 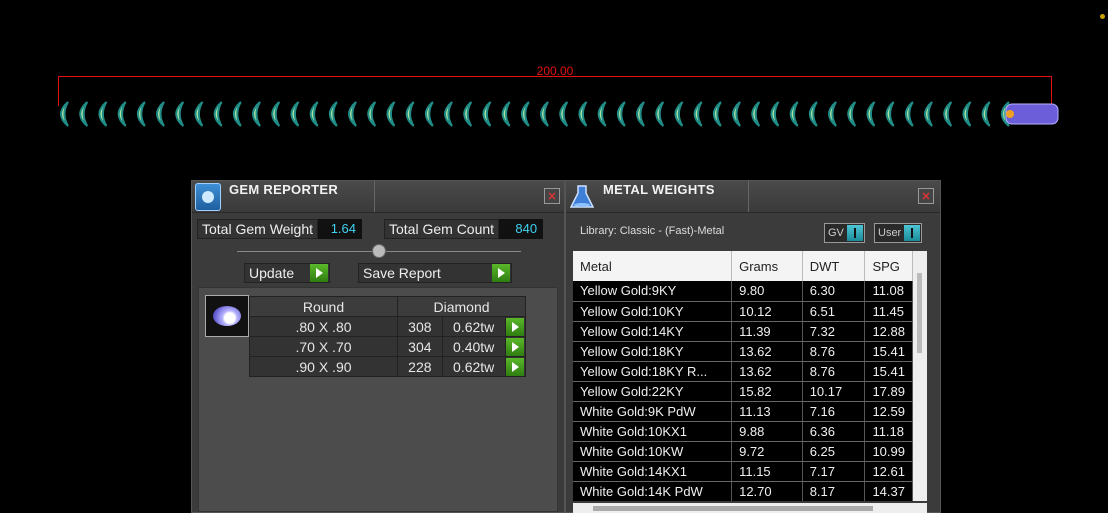 What do you see at coordinates (653, 431) in the screenshot?
I see `metal-name: White Gold:10KX1` at bounding box center [653, 431].